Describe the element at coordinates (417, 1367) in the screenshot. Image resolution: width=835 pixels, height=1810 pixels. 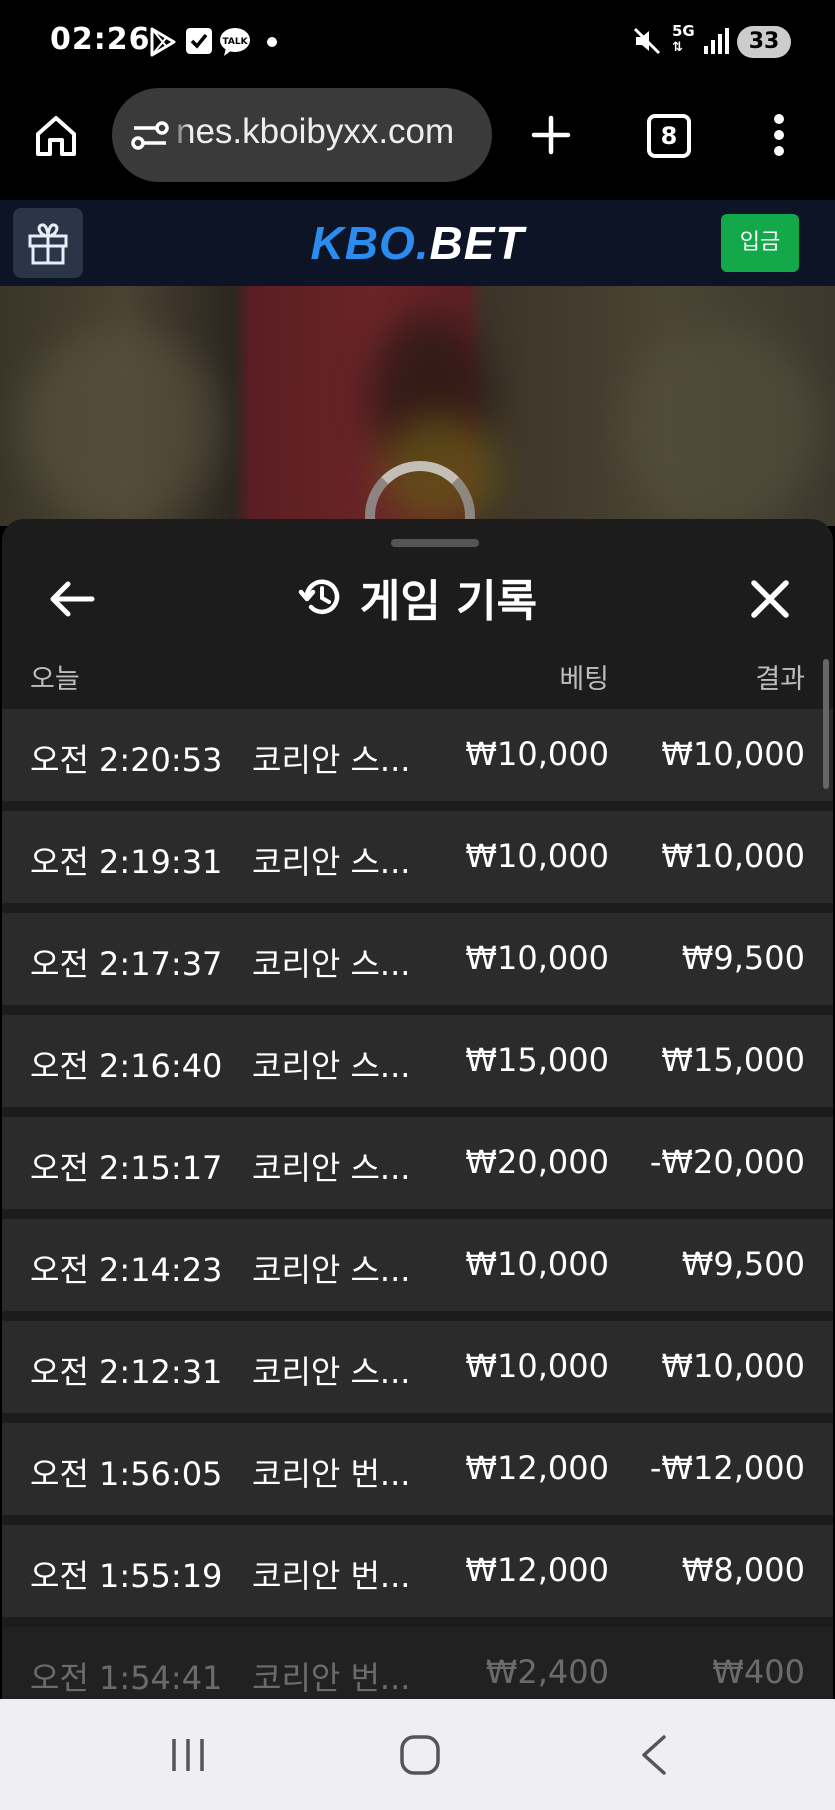
I see `table-row: 오전 2:12:31 코리안 스... ₩10,000 ₩10,000` at that location.